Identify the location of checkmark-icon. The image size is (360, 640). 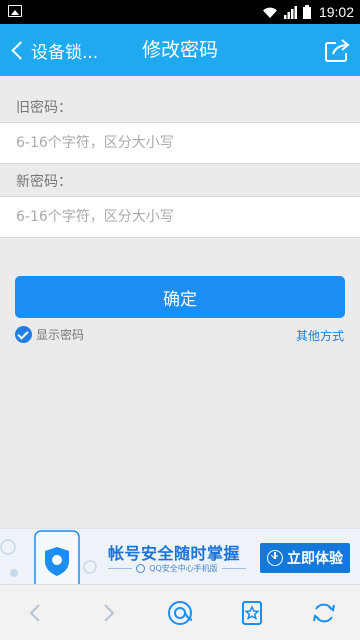
(23, 334).